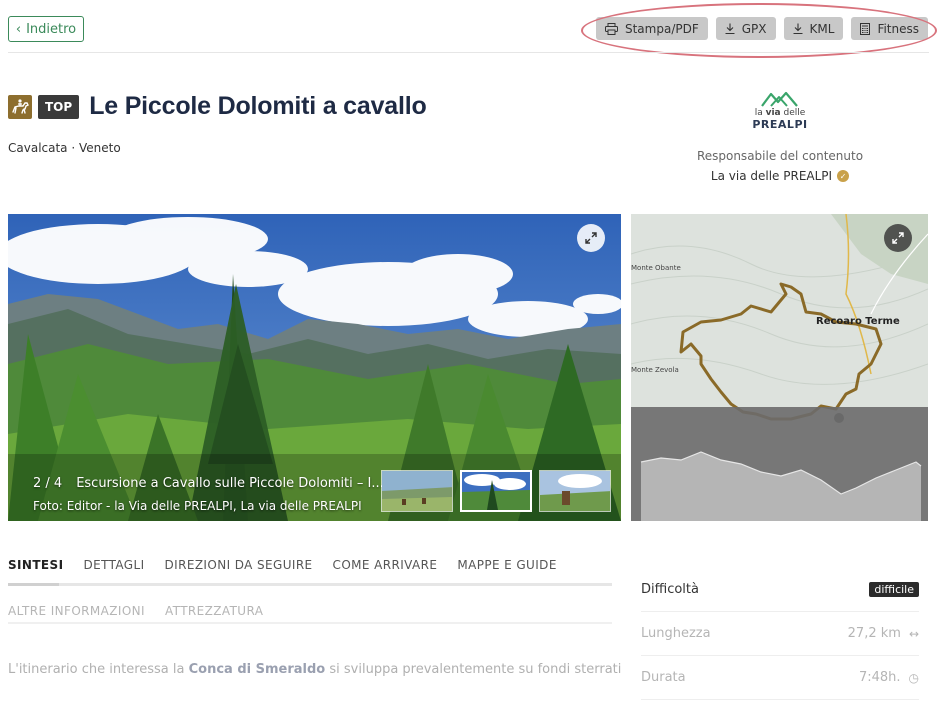 The height and width of the screenshot is (706, 937). What do you see at coordinates (506, 570) in the screenshot?
I see `tab-mappe-guide: MAPPE E GUIDE` at bounding box center [506, 570].